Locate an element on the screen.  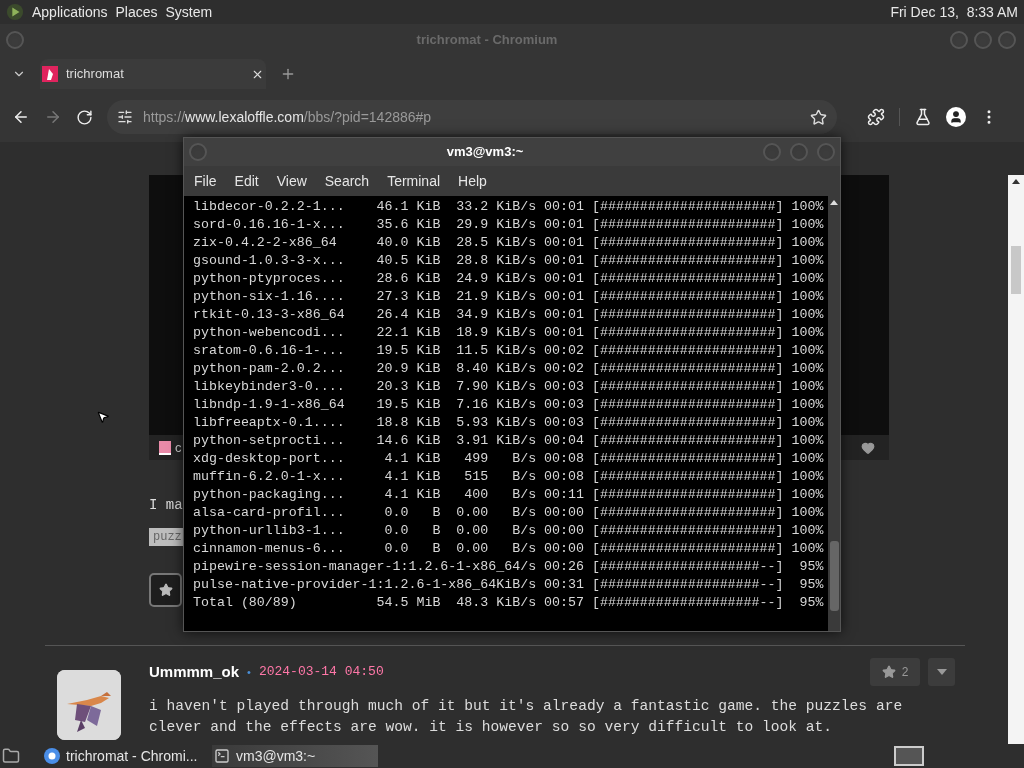
site-settings-icon is located at coordinates (125, 117).